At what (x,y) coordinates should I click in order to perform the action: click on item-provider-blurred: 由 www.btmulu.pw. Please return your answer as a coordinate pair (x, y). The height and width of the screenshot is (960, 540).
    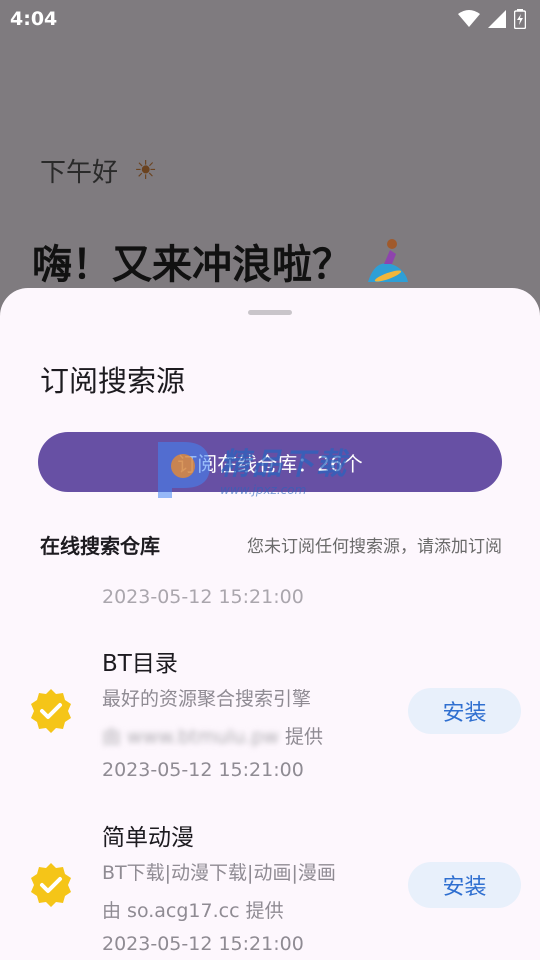
    Looking at the image, I should click on (190, 737).